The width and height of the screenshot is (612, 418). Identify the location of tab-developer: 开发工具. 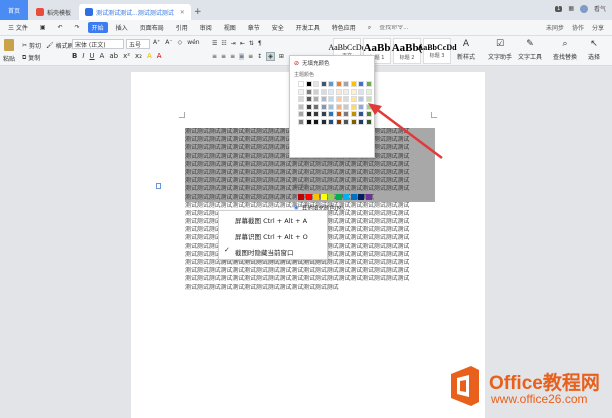
(308, 27).